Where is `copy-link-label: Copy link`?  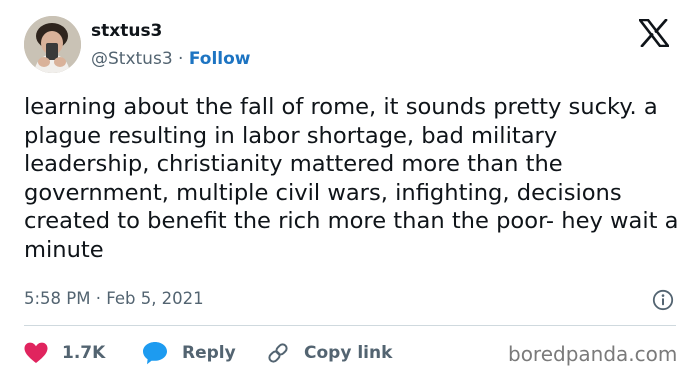
copy-link-label: Copy link is located at coordinates (348, 353).